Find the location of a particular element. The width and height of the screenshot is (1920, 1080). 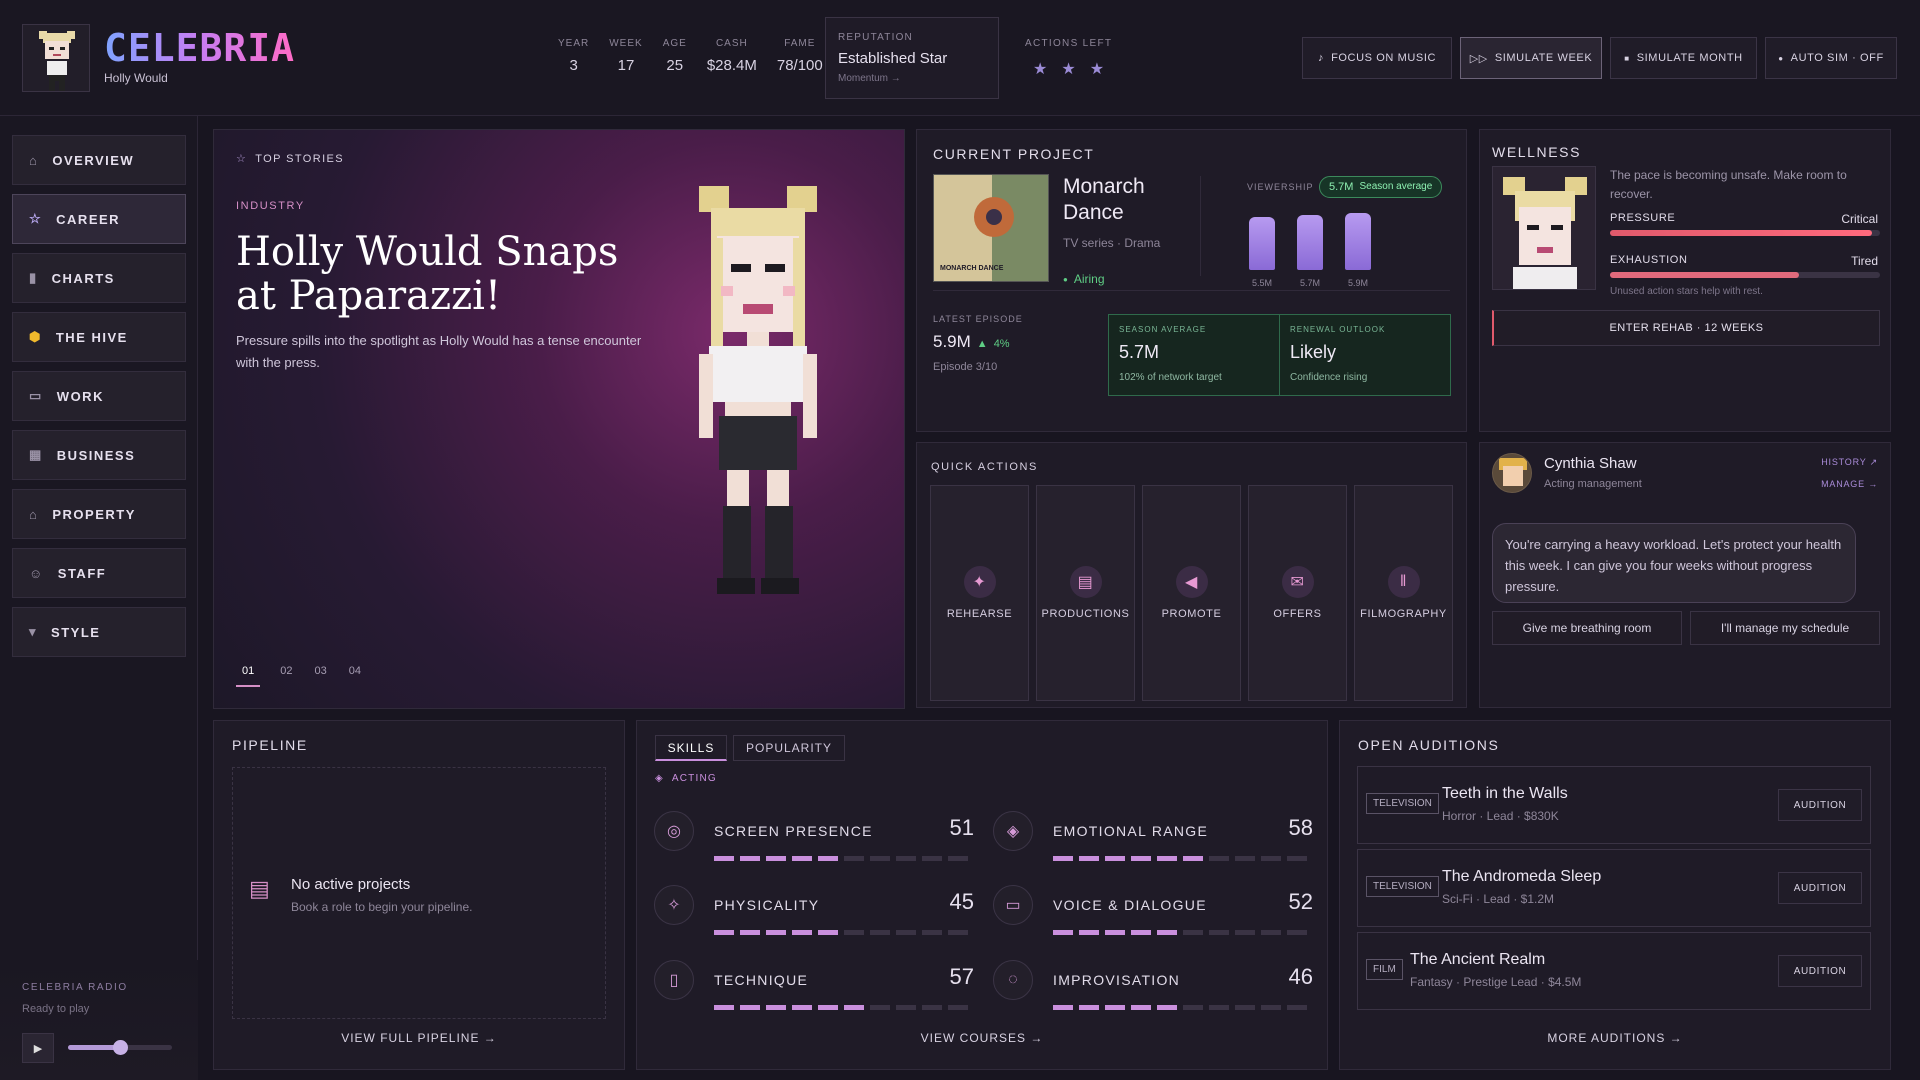

story-pagination: 01 02 03 04 is located at coordinates (299, 676).